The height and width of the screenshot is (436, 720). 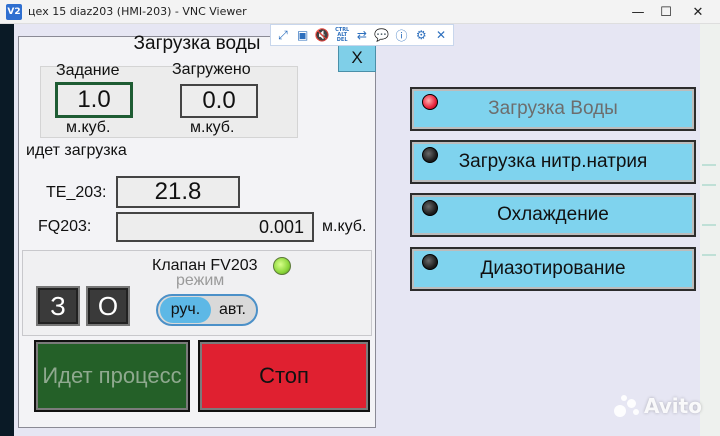 What do you see at coordinates (108, 306) in the screenshot?
I see `open-valve-button: О` at bounding box center [108, 306].